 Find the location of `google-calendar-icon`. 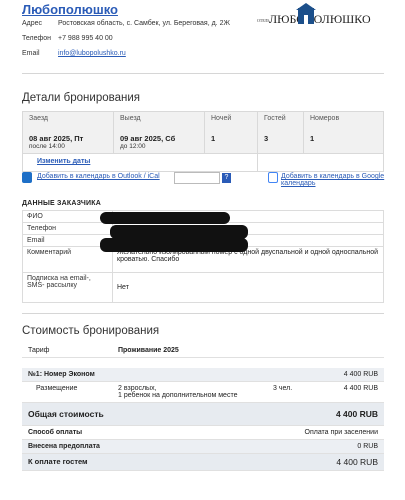

google-calendar-icon is located at coordinates (273, 177).